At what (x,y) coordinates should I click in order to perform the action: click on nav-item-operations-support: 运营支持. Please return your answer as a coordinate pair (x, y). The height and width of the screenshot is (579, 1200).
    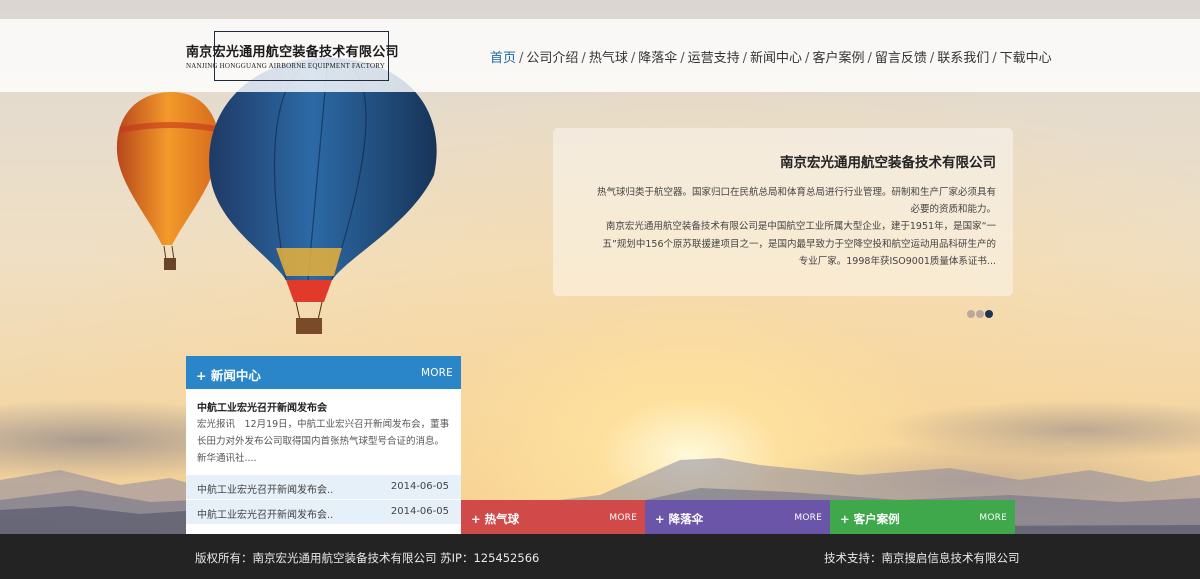
    Looking at the image, I should click on (714, 58).